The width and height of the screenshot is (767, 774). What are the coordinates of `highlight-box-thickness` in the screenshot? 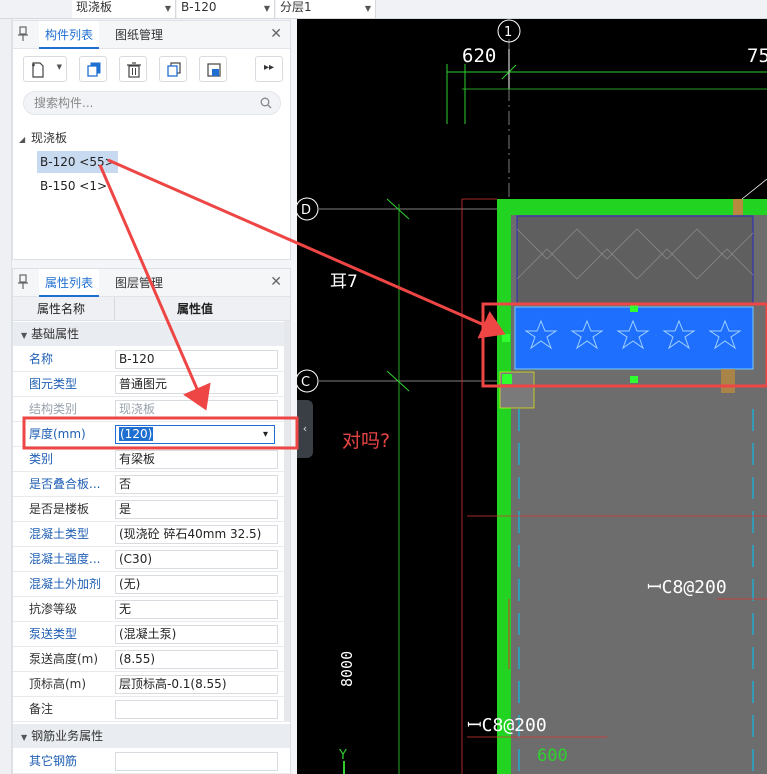 It's located at (160, 433).